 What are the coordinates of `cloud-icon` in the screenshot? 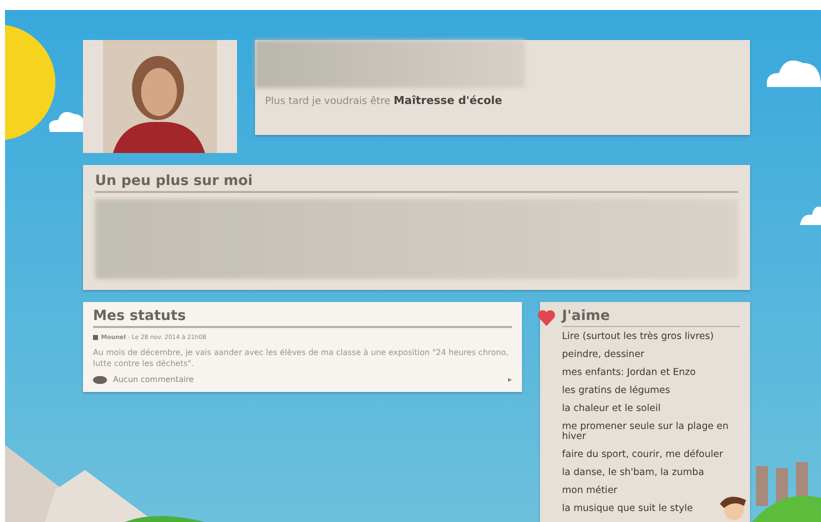 It's located at (810, 215).